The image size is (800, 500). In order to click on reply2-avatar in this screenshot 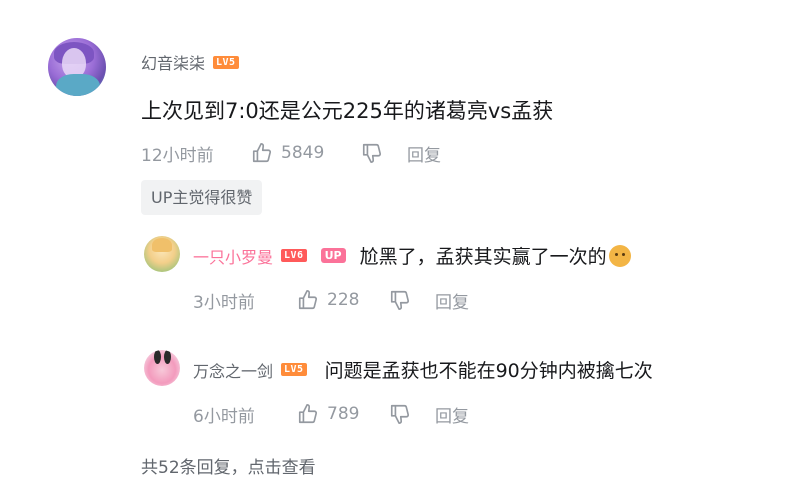, I will do `click(162, 368)`.